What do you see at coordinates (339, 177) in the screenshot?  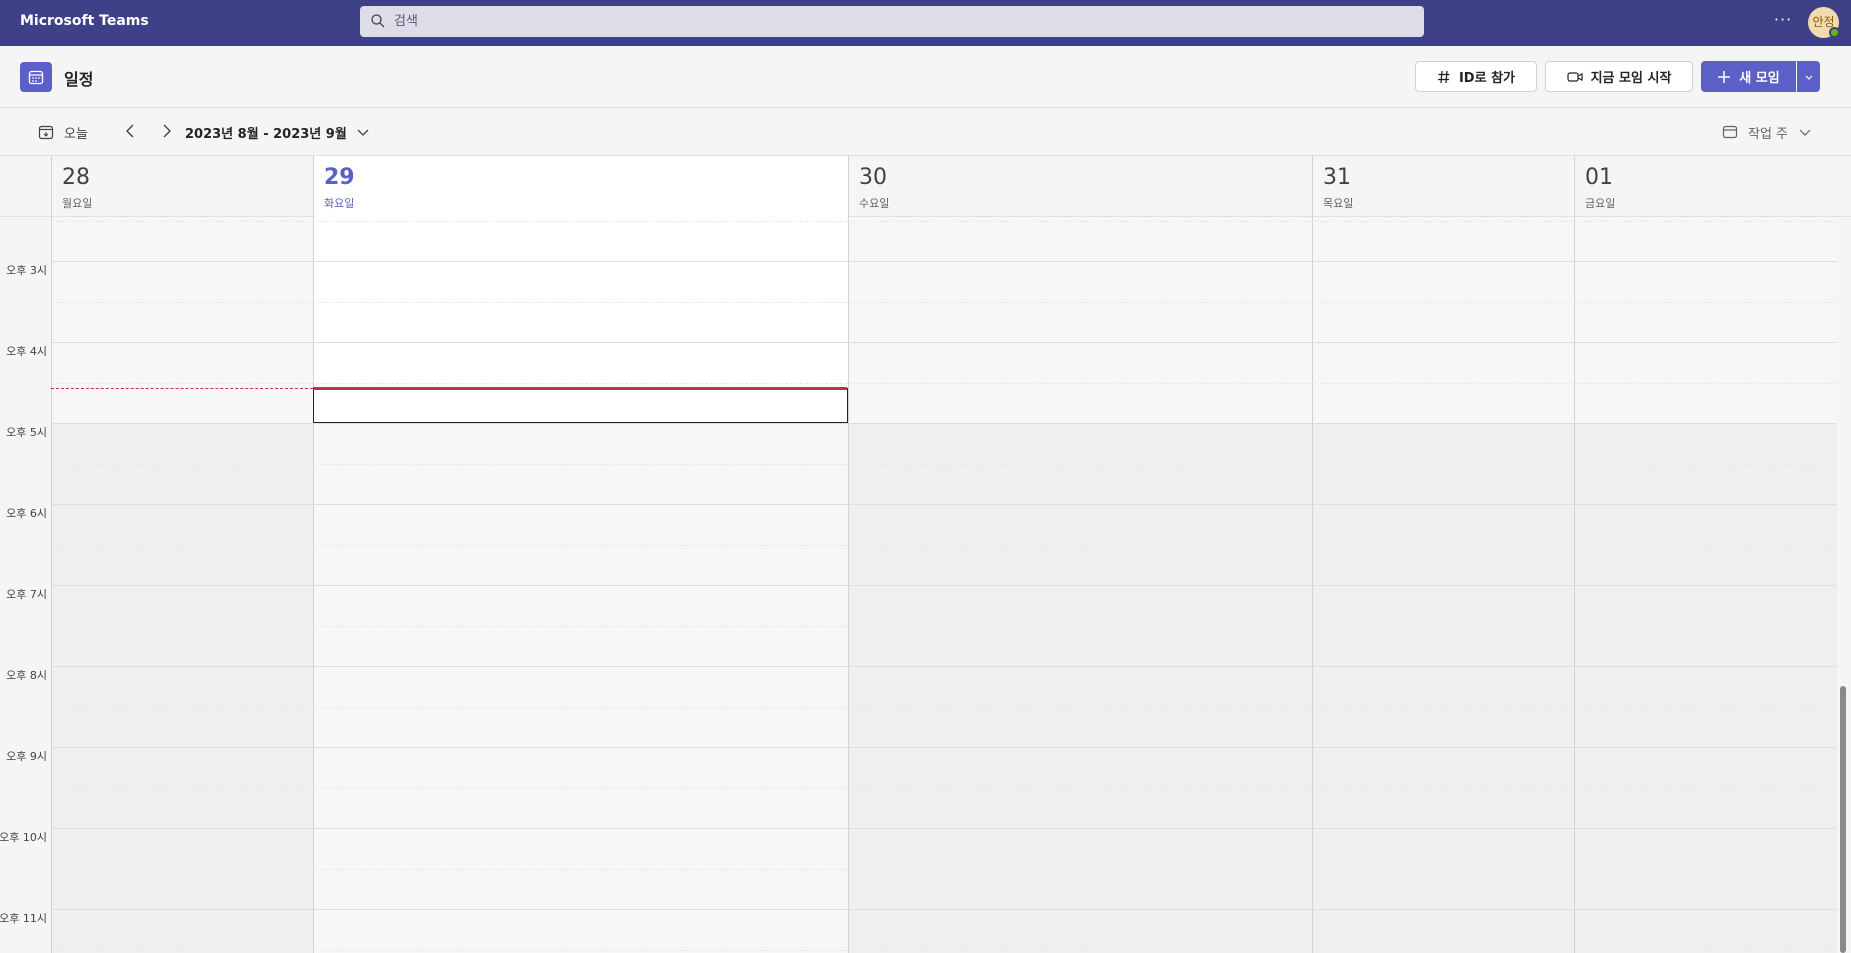 I see `day-number: 29` at bounding box center [339, 177].